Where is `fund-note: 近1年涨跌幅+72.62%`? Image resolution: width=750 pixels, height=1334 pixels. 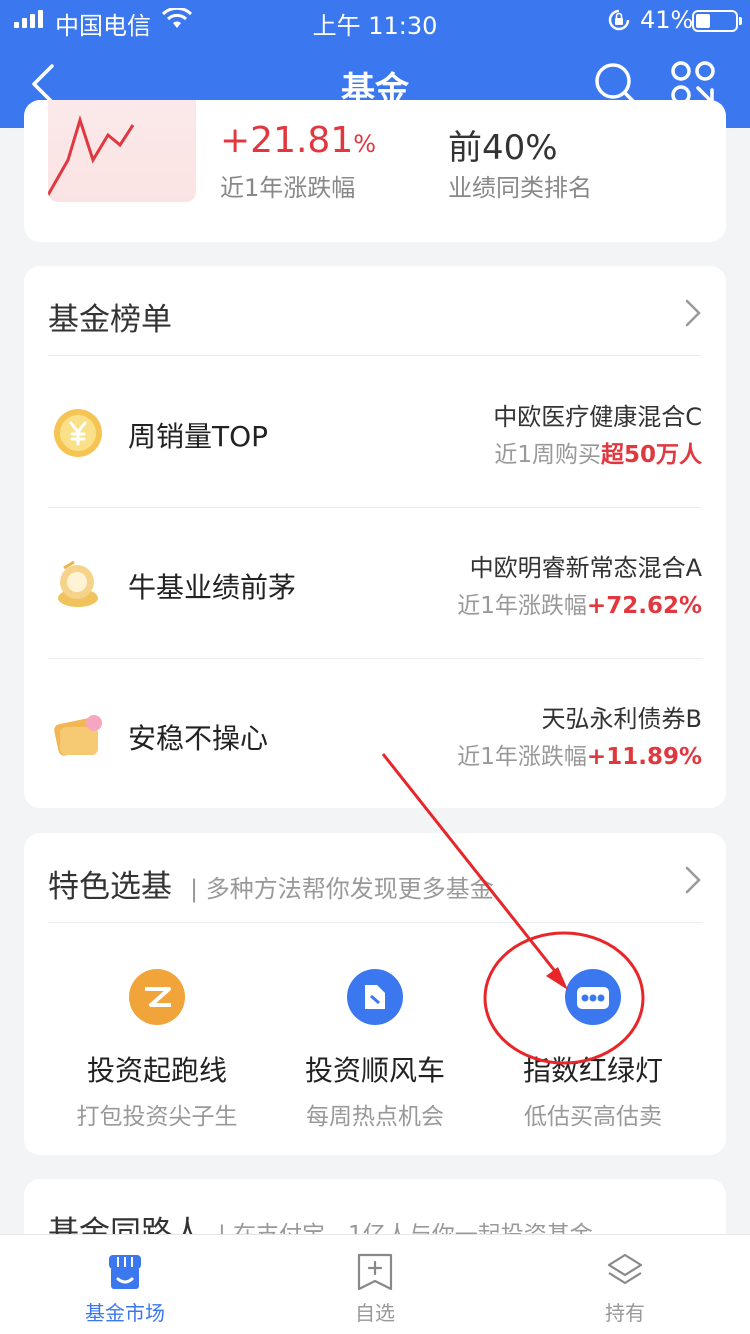
fund-note: 近1年涨跌幅+72.62% is located at coordinates (579, 606).